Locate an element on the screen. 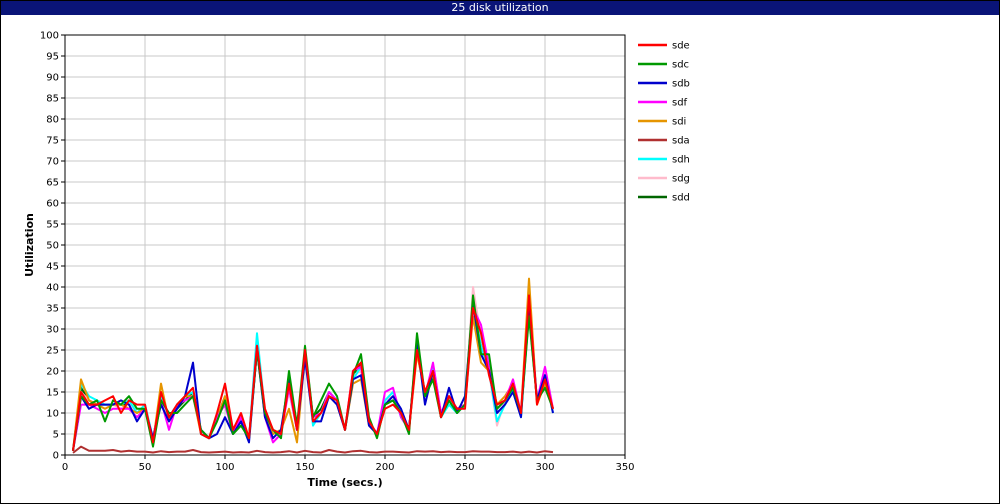 The image size is (1000, 504). y-tick-label: 50 is located at coordinates (52, 246).